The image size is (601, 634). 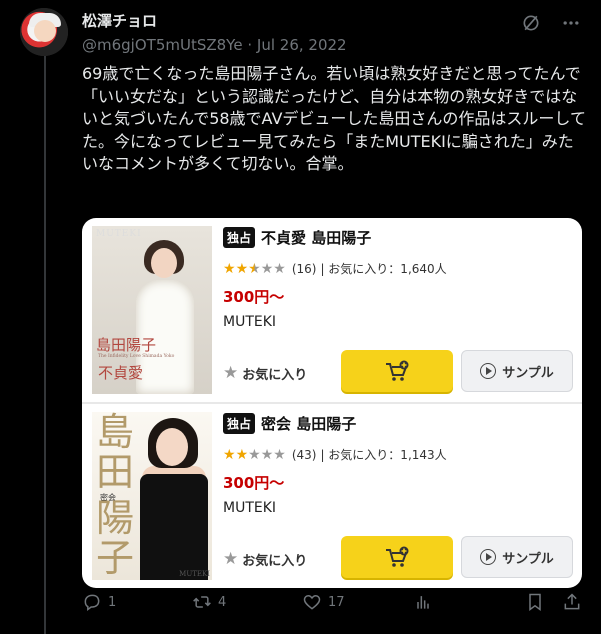 What do you see at coordinates (302, 45) in the screenshot?
I see `tweet-date: Jul 26, 2022` at bounding box center [302, 45].